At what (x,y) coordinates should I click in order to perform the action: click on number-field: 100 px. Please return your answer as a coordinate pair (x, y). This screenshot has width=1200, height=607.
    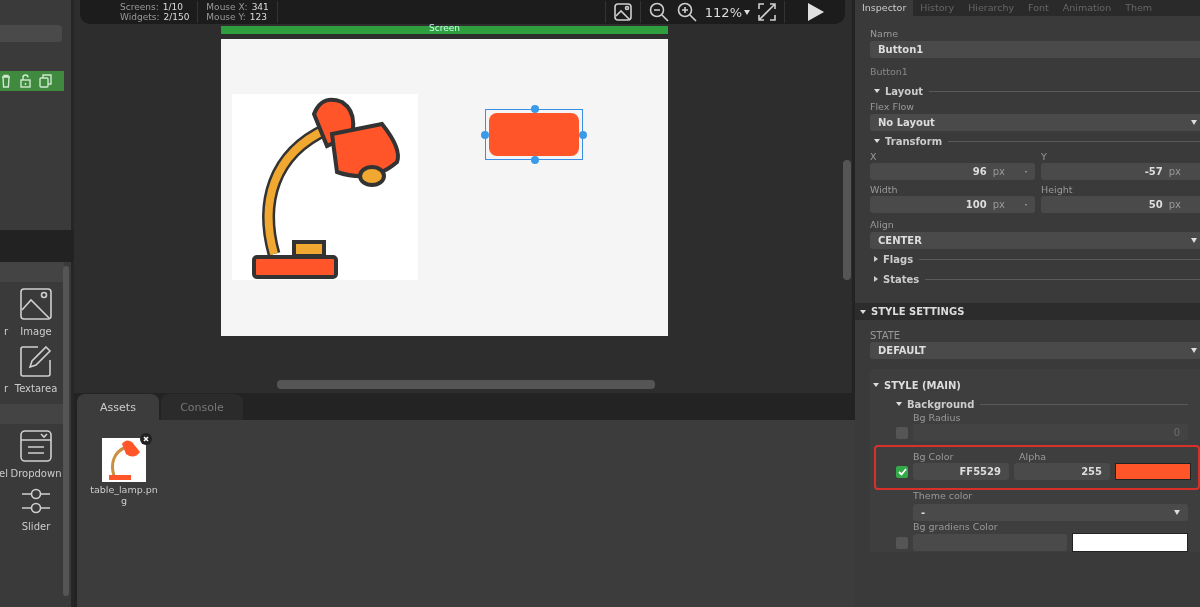
    Looking at the image, I should click on (952, 204).